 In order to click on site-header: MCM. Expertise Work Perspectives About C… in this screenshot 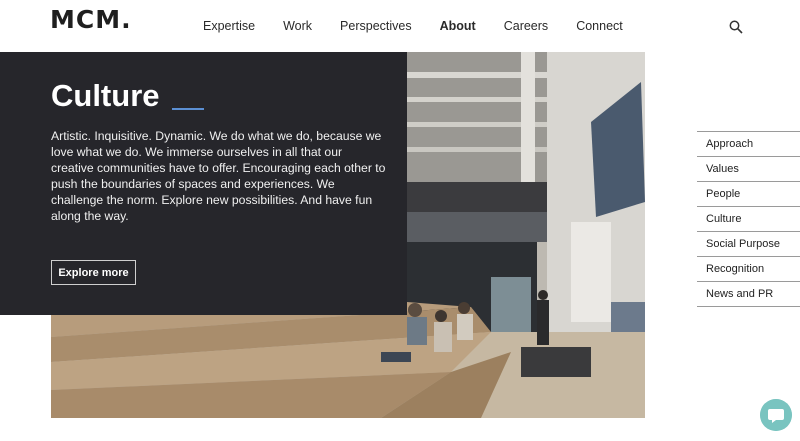, I will do `click(400, 26)`.